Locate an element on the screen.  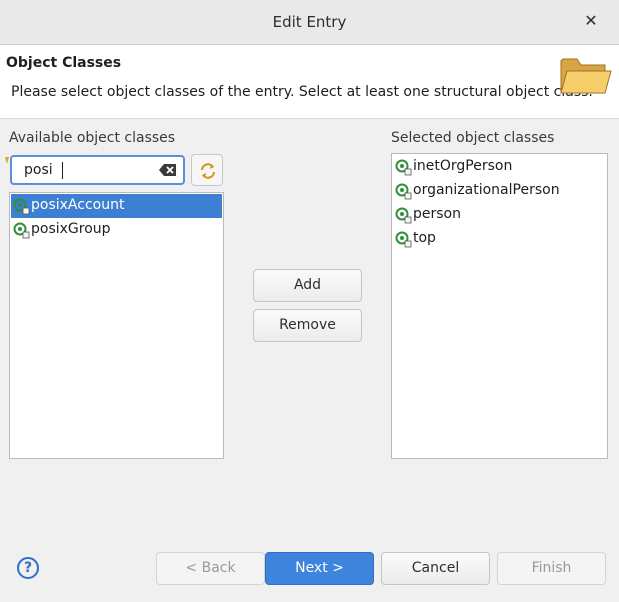
back-button: < Back is located at coordinates (210, 568).